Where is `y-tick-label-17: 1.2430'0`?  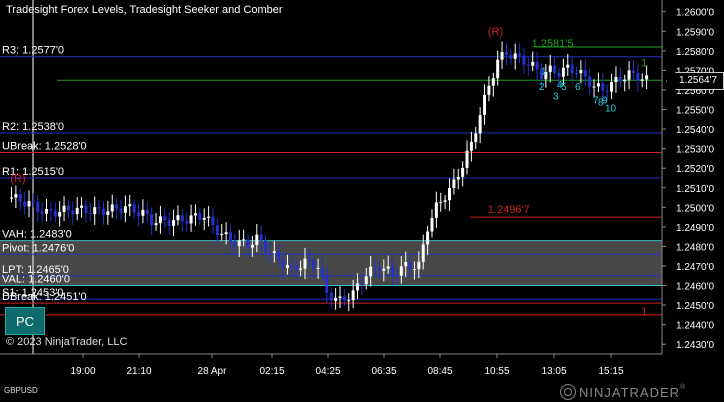 y-tick-label-17: 1.2430'0 is located at coordinates (695, 345).